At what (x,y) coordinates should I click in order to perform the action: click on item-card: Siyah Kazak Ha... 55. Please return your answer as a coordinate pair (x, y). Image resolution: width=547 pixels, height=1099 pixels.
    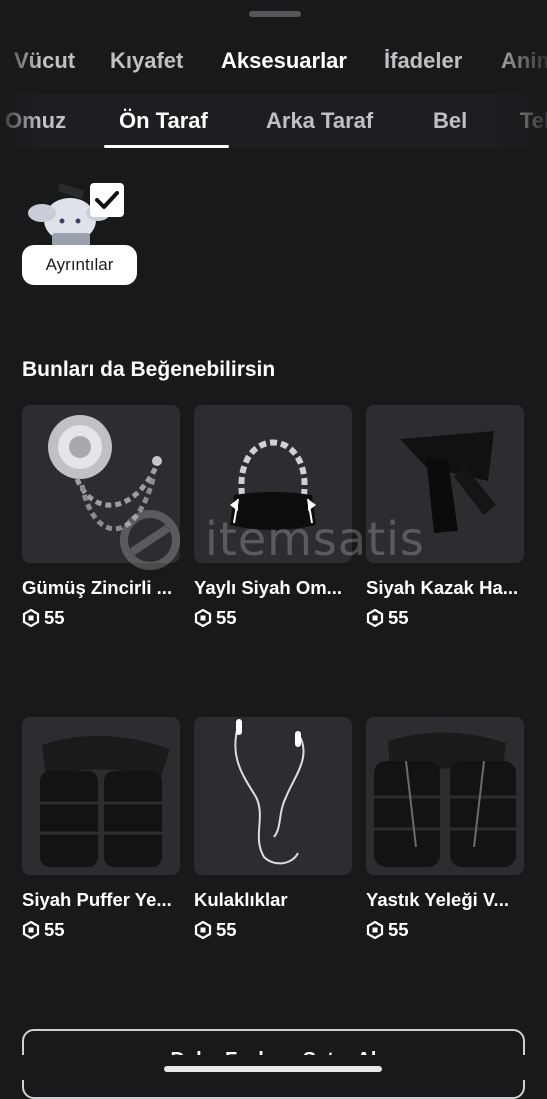
    Looking at the image, I should click on (445, 517).